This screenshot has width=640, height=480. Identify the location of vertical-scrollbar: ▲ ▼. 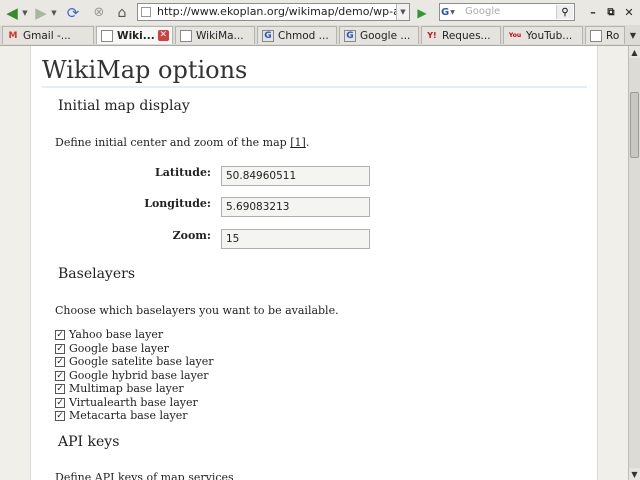
(634, 263).